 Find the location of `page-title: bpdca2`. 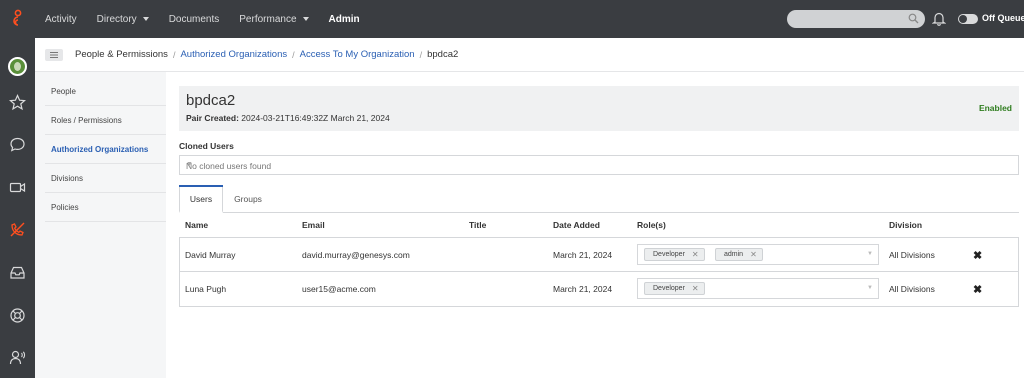

page-title: bpdca2 is located at coordinates (211, 100).